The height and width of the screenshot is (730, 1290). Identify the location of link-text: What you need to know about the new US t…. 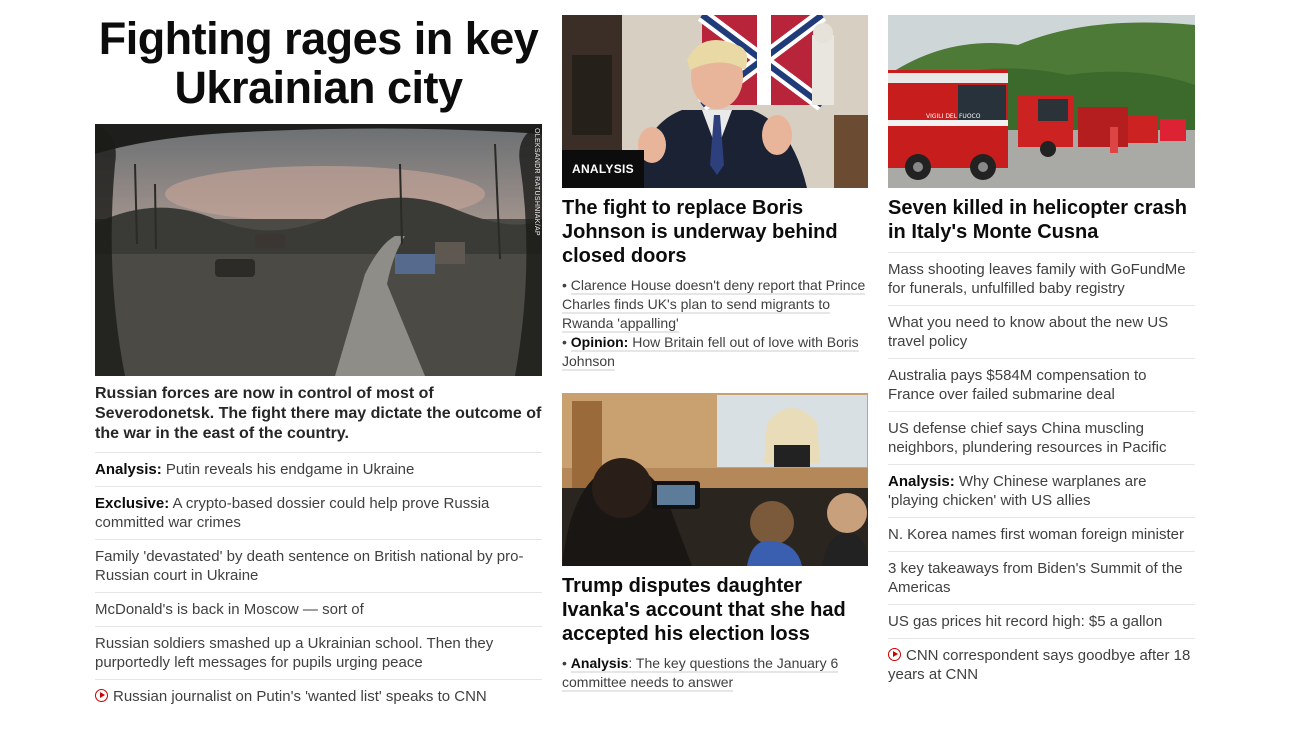
(1028, 332).